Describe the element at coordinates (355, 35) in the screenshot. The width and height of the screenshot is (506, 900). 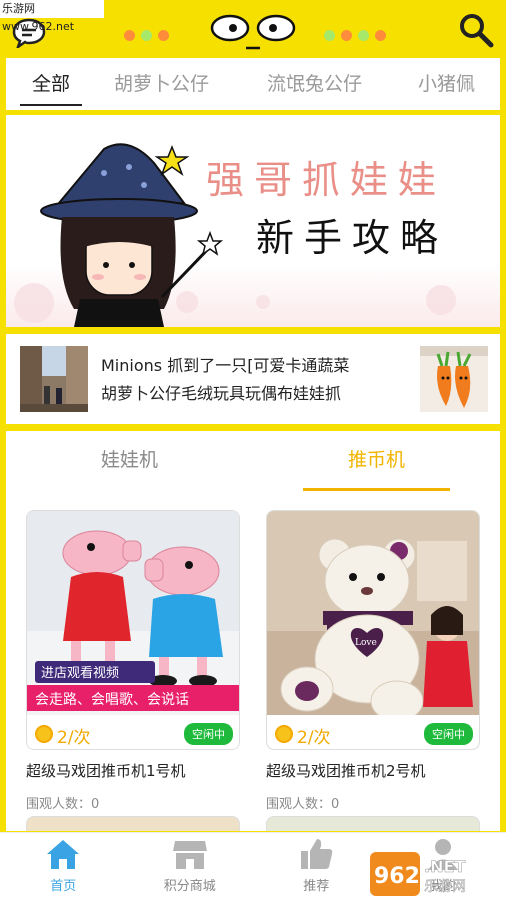
I see `decor-dots-right` at that location.